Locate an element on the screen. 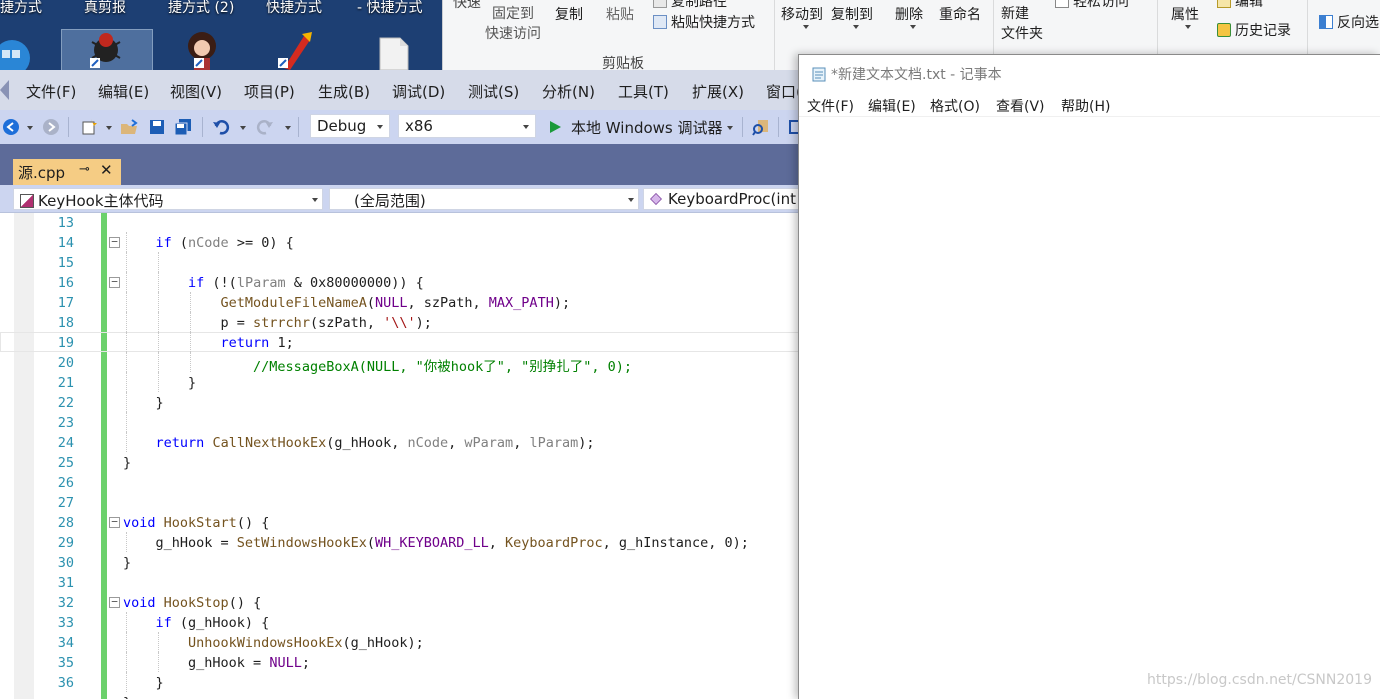  easy-access-button: 轻松访问 is located at coordinates (1092, 5).